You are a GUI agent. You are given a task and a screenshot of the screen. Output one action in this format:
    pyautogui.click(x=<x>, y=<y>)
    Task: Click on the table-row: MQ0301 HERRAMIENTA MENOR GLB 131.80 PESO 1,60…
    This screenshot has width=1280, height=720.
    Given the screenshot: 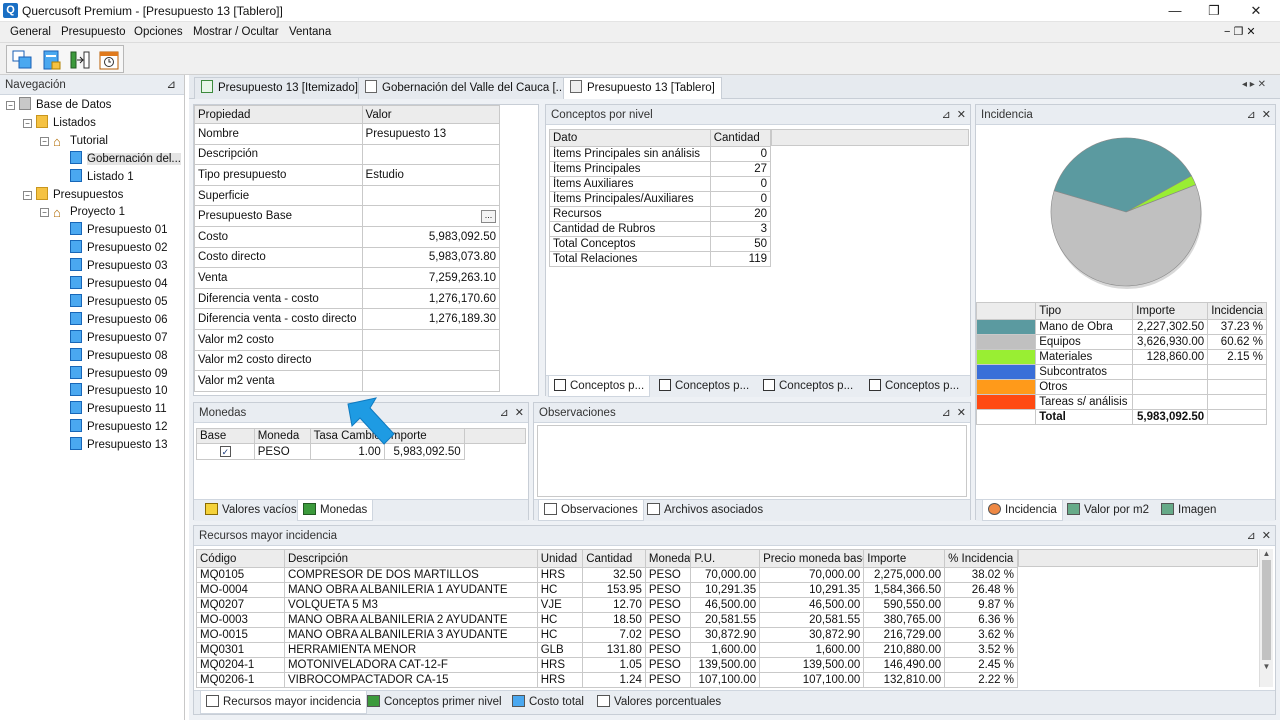 What is the action you would take?
    pyautogui.click(x=607, y=650)
    